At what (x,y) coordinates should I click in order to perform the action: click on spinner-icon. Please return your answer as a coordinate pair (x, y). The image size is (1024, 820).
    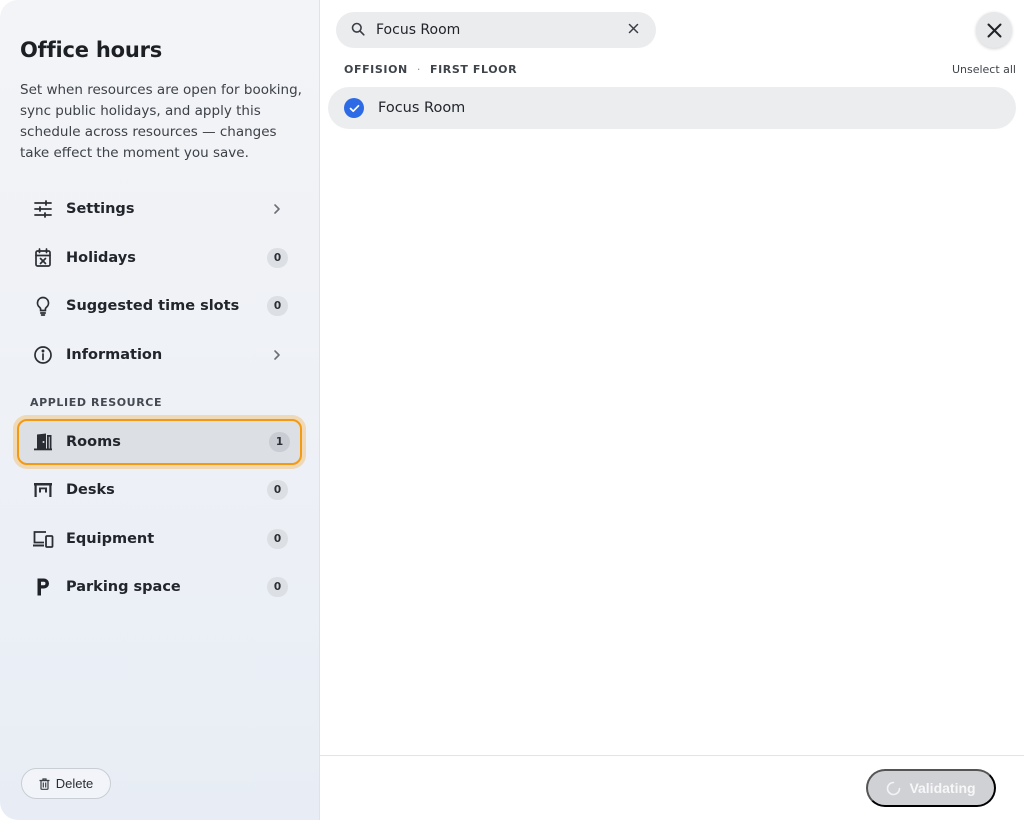
    Looking at the image, I should click on (893, 788).